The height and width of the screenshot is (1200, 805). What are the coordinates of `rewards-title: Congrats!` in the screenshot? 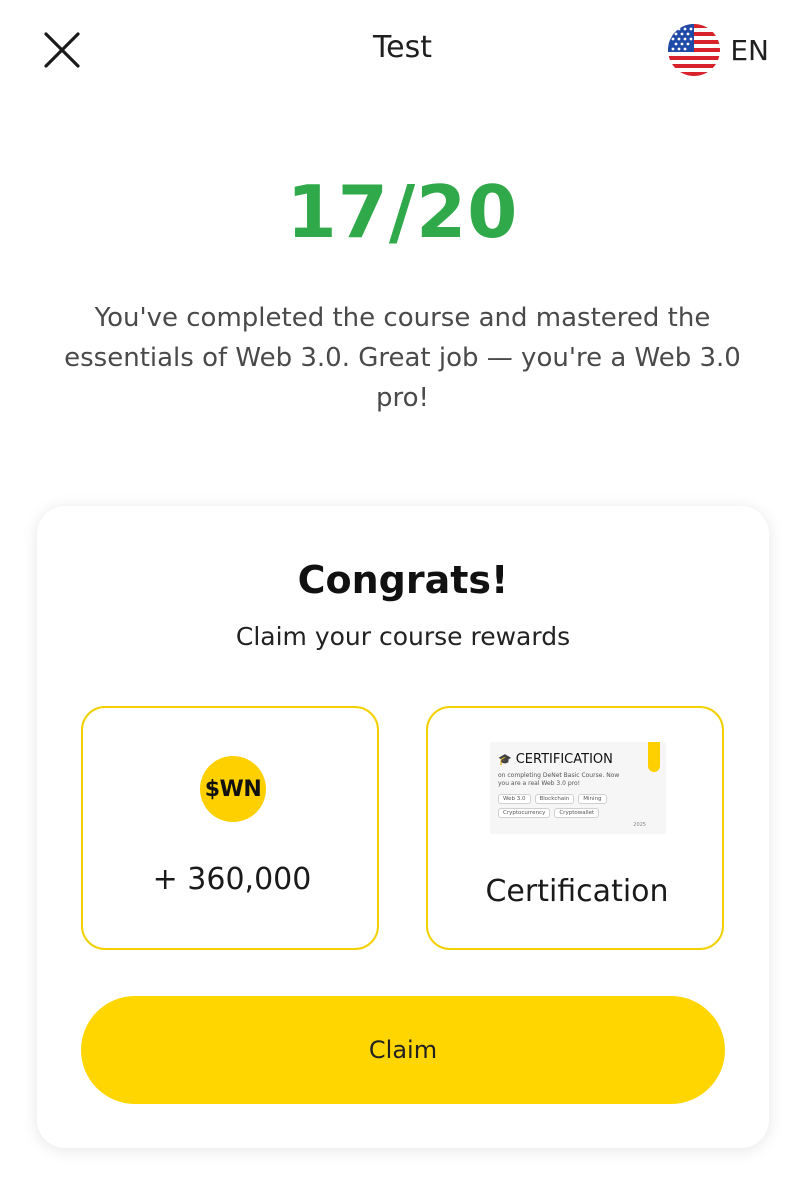 It's located at (403, 580).